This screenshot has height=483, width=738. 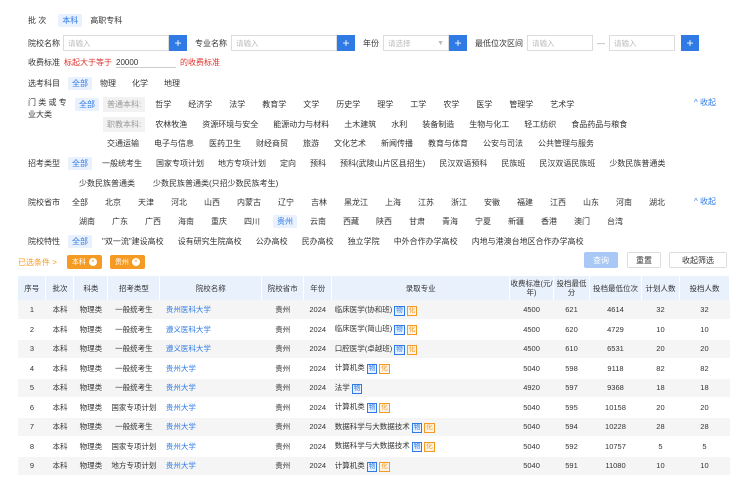 What do you see at coordinates (116, 43) in the screenshot?
I see `school-name-input: 请输入` at bounding box center [116, 43].